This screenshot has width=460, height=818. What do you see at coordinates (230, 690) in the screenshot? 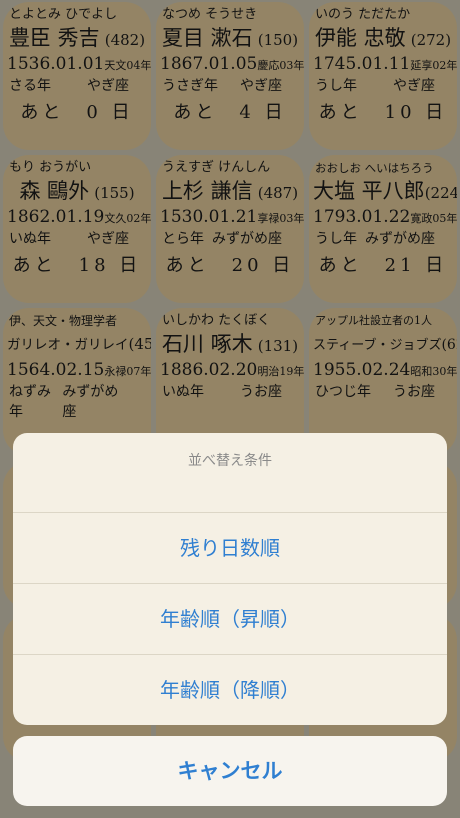
I see `sort-by-age-descending-button: 年齢順（降順）` at bounding box center [230, 690].